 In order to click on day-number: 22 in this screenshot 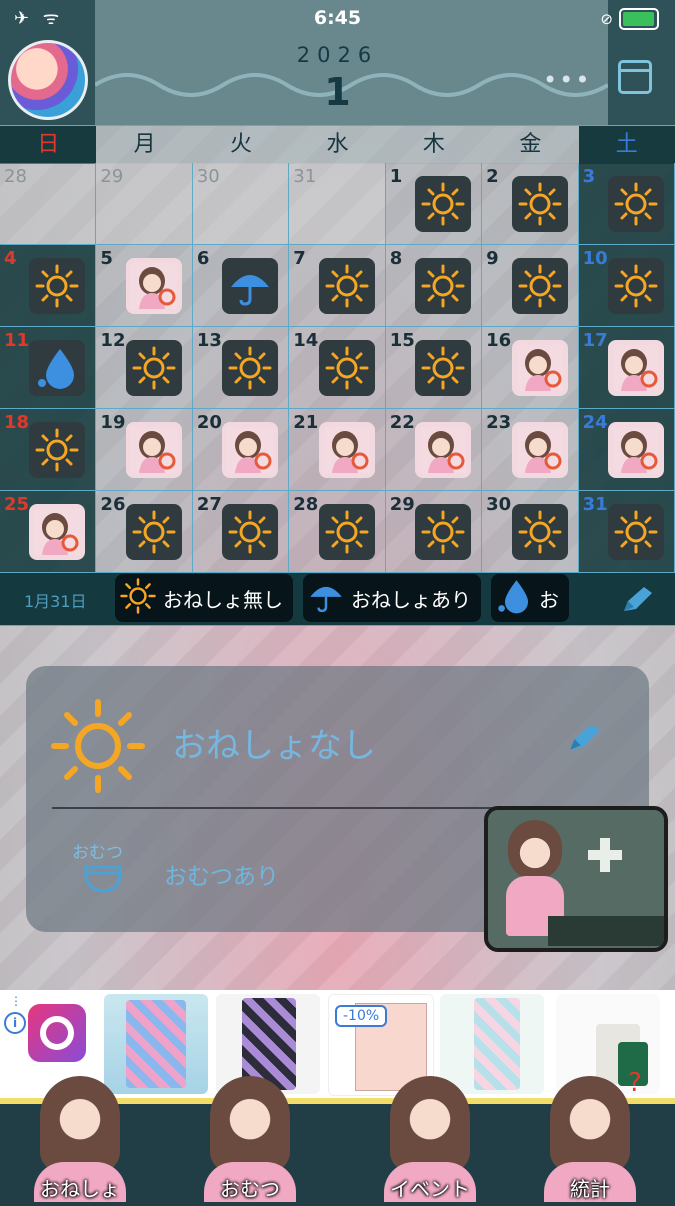, I will do `click(402, 422)`.